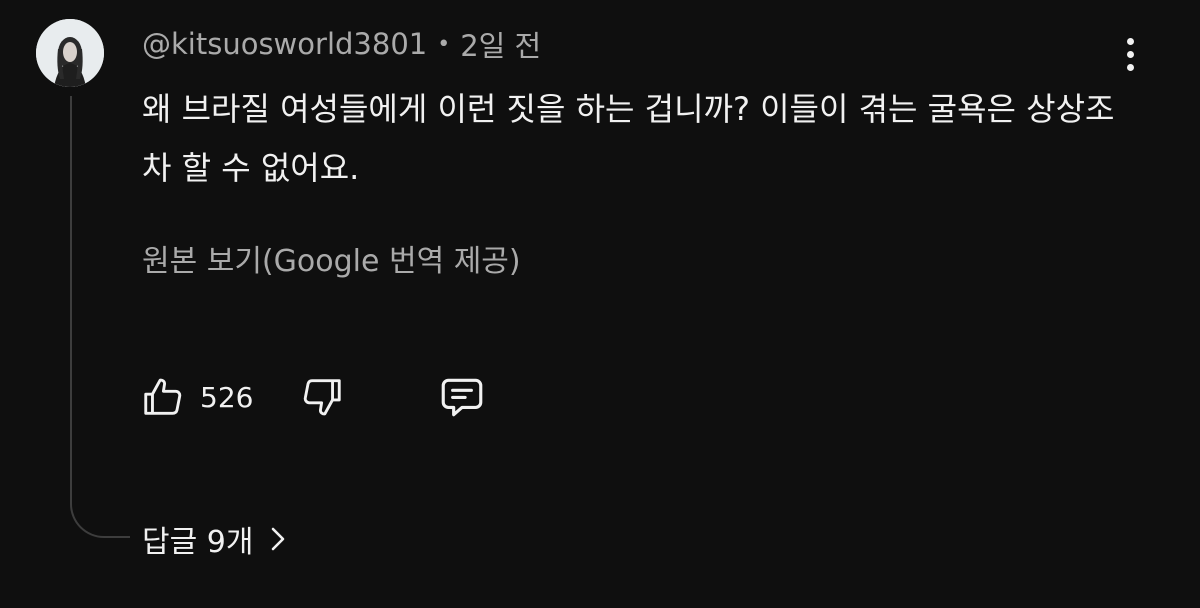 The height and width of the screenshot is (608, 1200). I want to click on replies-label: 답글 9개, so click(198, 542).